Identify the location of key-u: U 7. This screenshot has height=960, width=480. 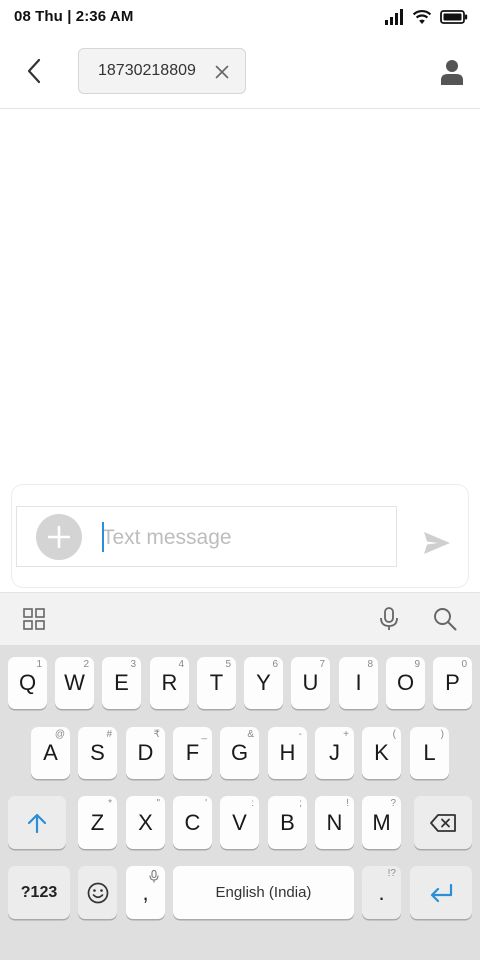
(310, 683).